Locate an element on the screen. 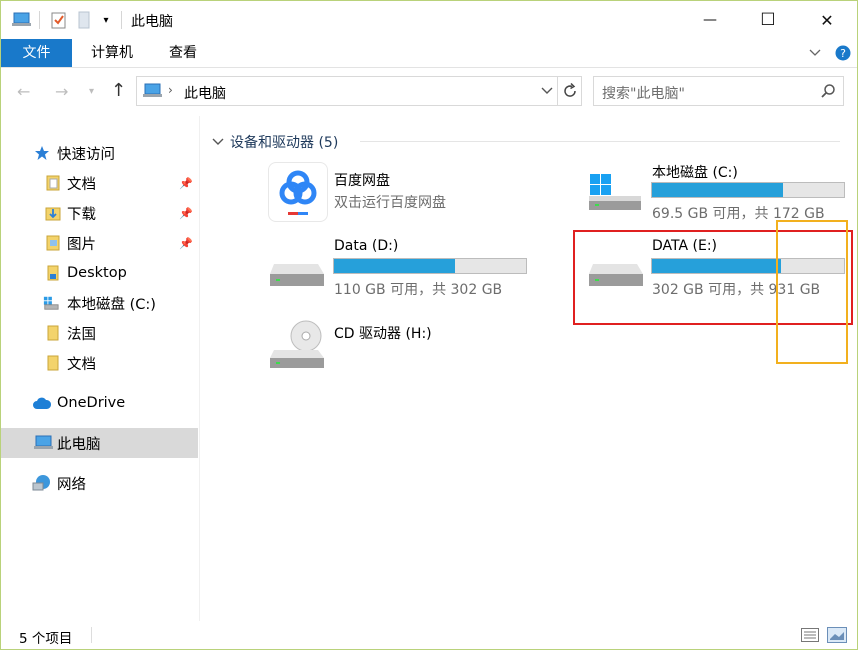  sidebar-item-documents-2: 文档 is located at coordinates (99, 363).